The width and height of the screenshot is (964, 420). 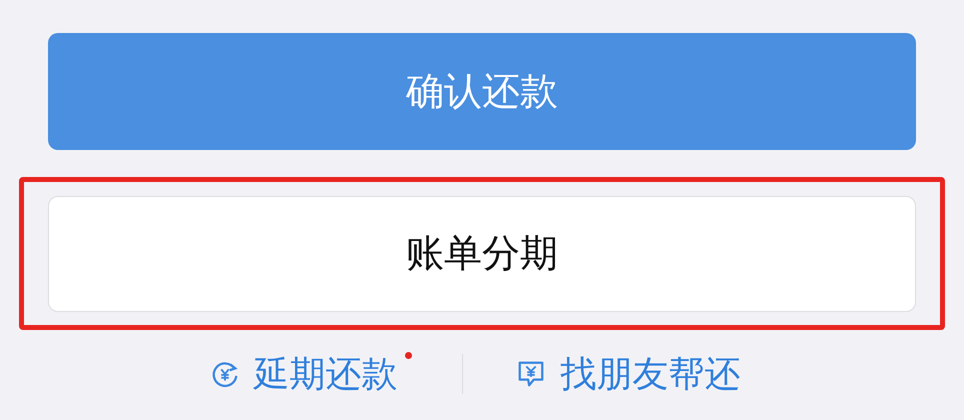 I want to click on action-link: 找朋友帮还, so click(x=634, y=374).